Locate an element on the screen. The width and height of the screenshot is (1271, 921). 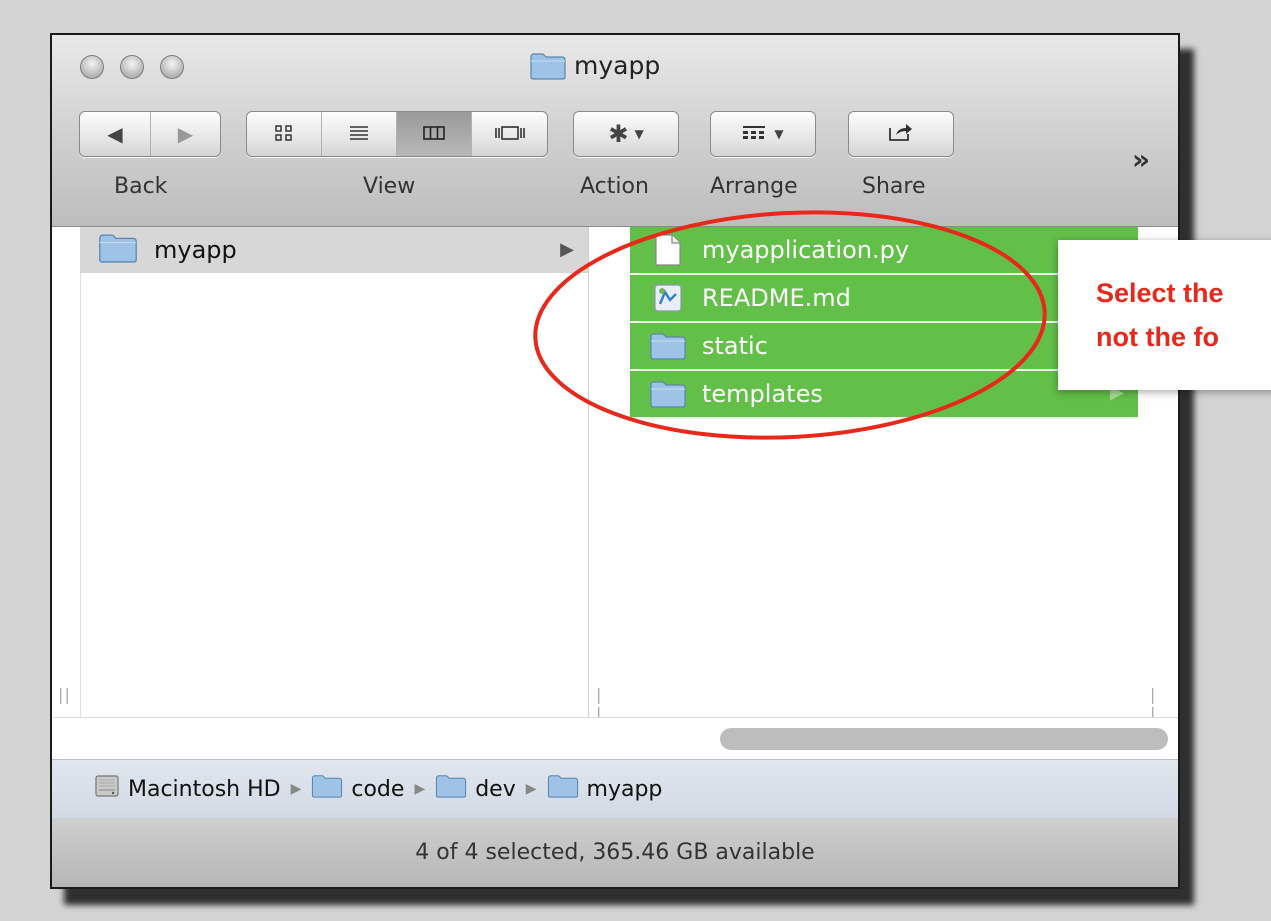
action-button: ✱ ▼ is located at coordinates (626, 134).